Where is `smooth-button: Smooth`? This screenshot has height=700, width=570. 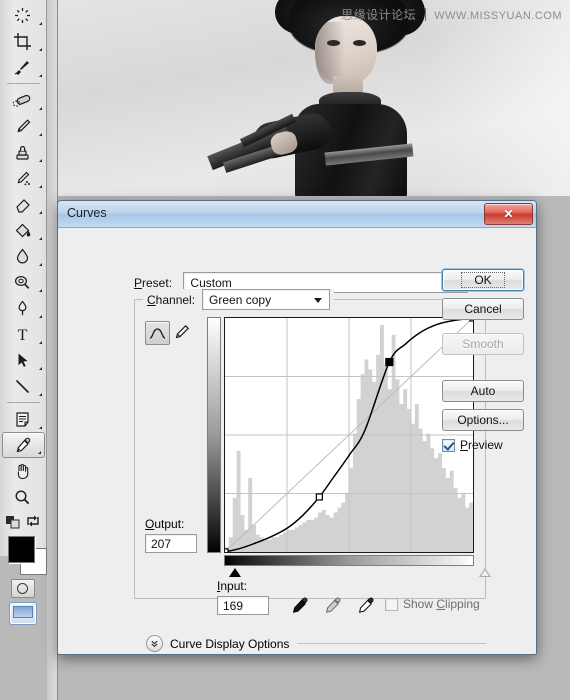 smooth-button: Smooth is located at coordinates (483, 344).